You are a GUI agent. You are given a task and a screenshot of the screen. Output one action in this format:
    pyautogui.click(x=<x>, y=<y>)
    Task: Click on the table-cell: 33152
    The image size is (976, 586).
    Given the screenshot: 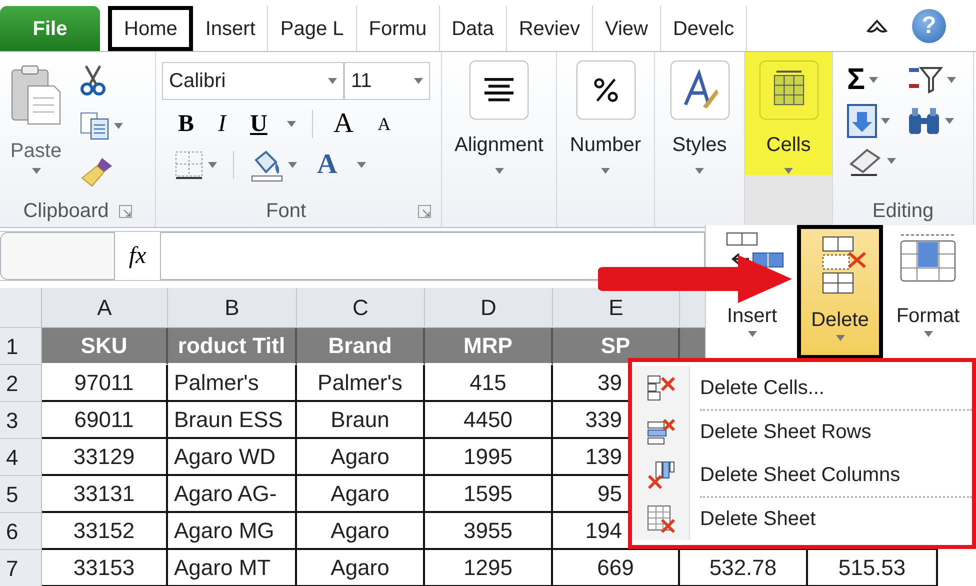 What is the action you would take?
    pyautogui.click(x=105, y=531)
    